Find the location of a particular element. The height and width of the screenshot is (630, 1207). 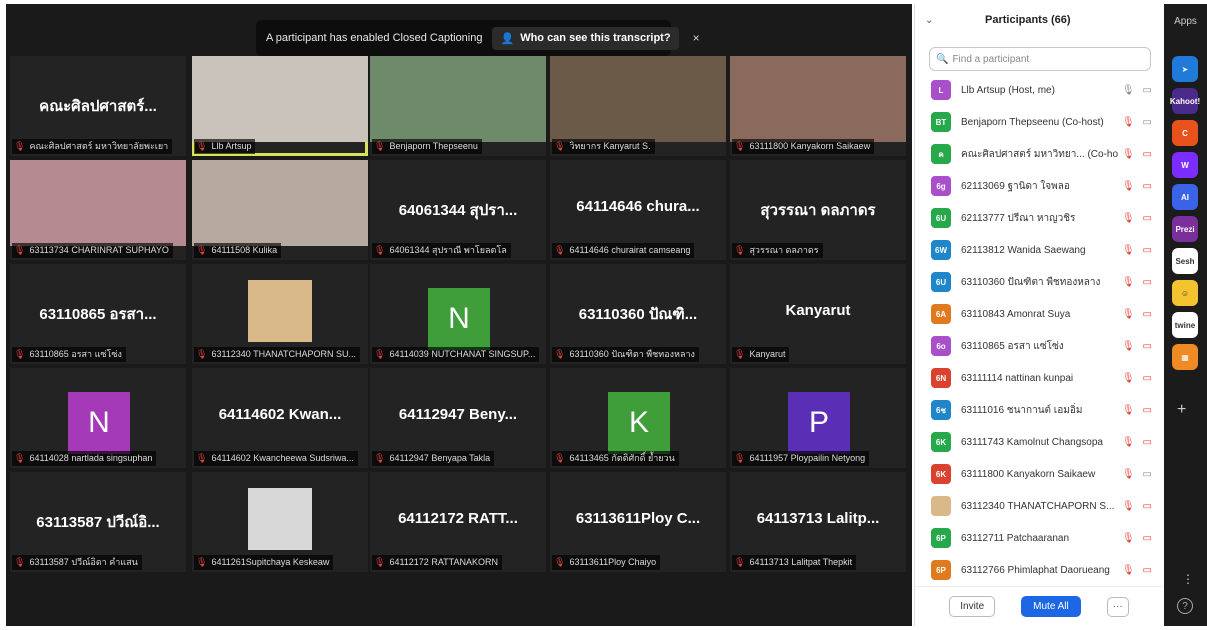

participant-row: 6A 63110843 Amonrat Suya 🎙 ▭ is located at coordinates (1039, 314).